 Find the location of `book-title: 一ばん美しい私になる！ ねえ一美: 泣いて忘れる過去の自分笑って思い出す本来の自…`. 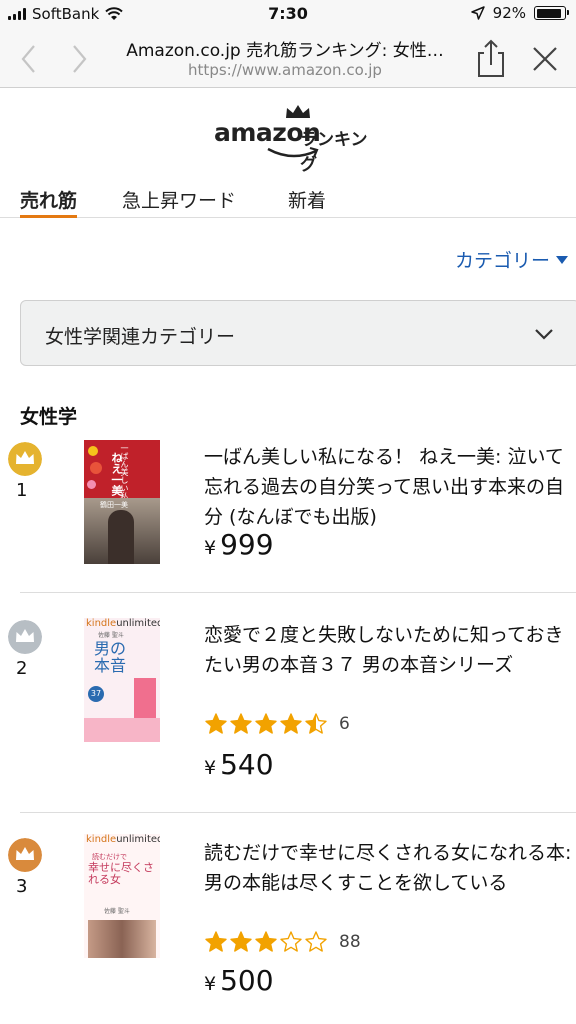

book-title: 一ばん美しい私になる！ ねえ一美: 泣いて忘れる過去の自分笑って思い出す本来の自… is located at coordinates (389, 487).